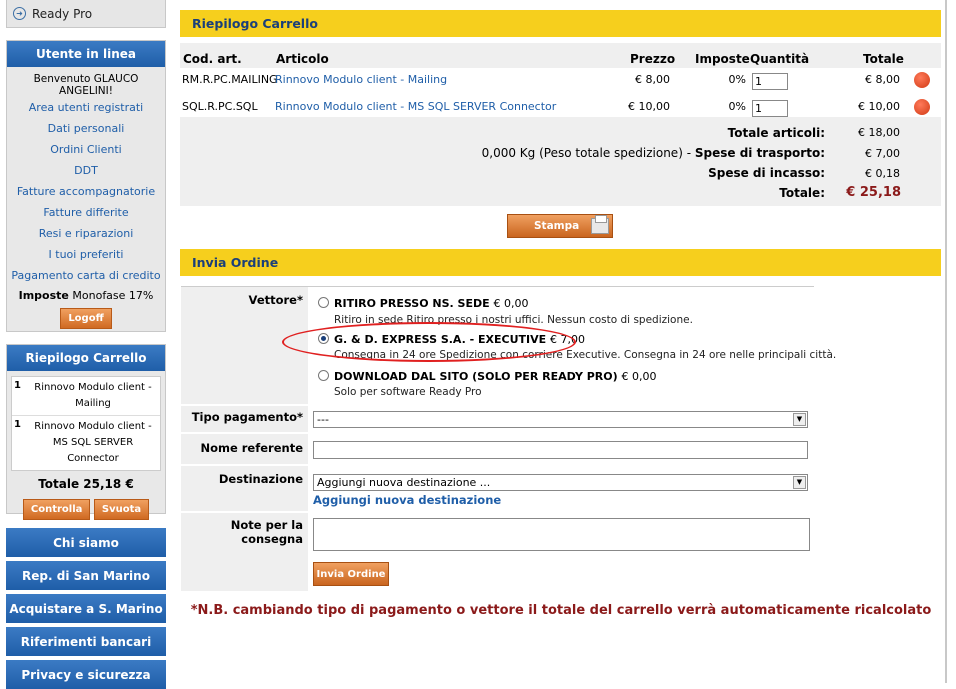  I want to click on tax-value: Monofase 17%, so click(113, 295).